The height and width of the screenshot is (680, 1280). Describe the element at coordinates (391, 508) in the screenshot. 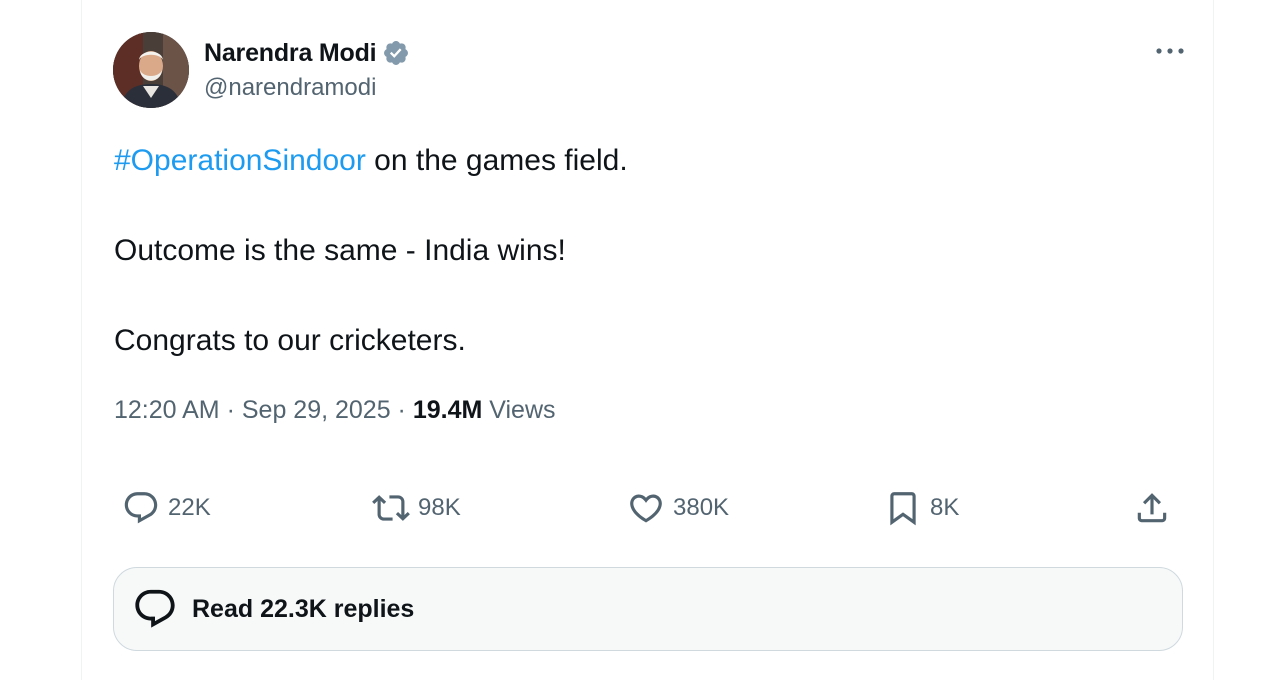

I see `retweet-icon` at that location.